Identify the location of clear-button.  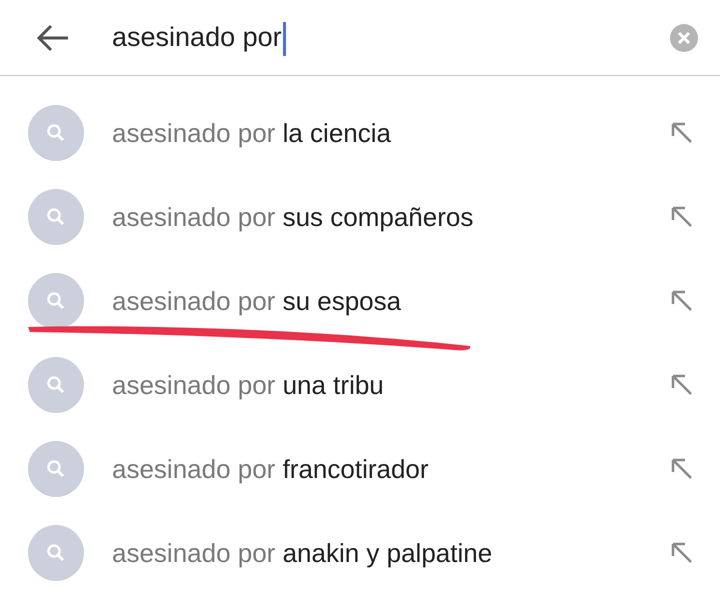
(684, 38).